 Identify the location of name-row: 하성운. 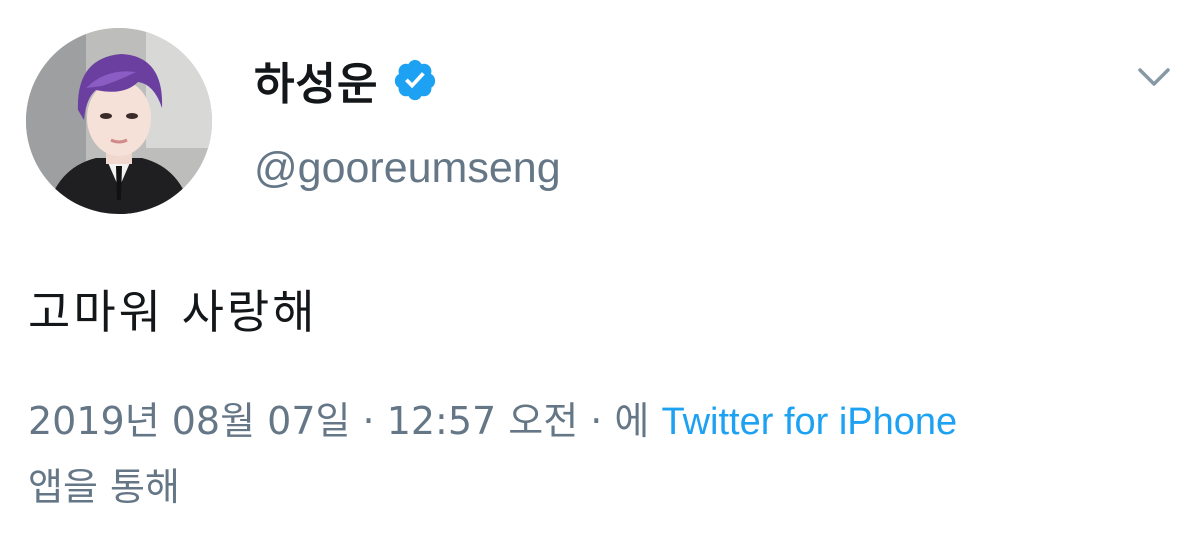
(346, 80).